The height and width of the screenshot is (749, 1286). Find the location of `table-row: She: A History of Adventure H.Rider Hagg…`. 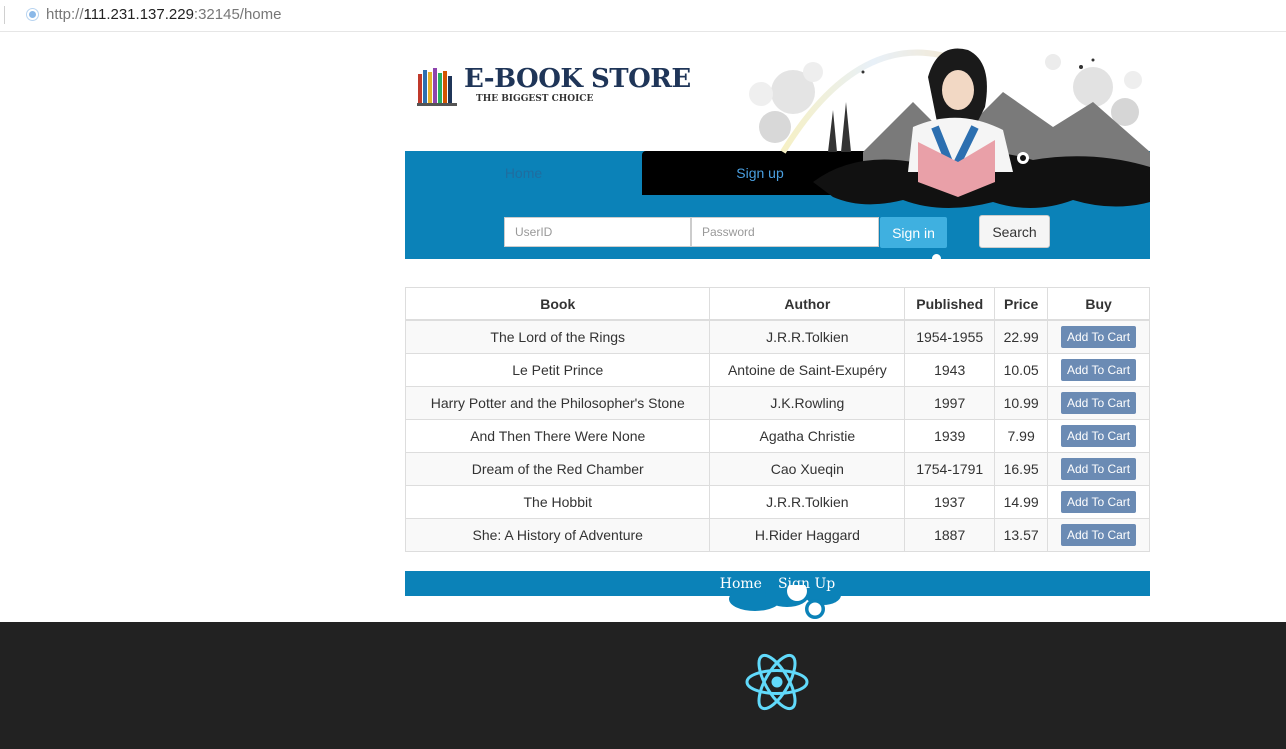

table-row: She: A History of Adventure H.Rider Hagg… is located at coordinates (777, 535).